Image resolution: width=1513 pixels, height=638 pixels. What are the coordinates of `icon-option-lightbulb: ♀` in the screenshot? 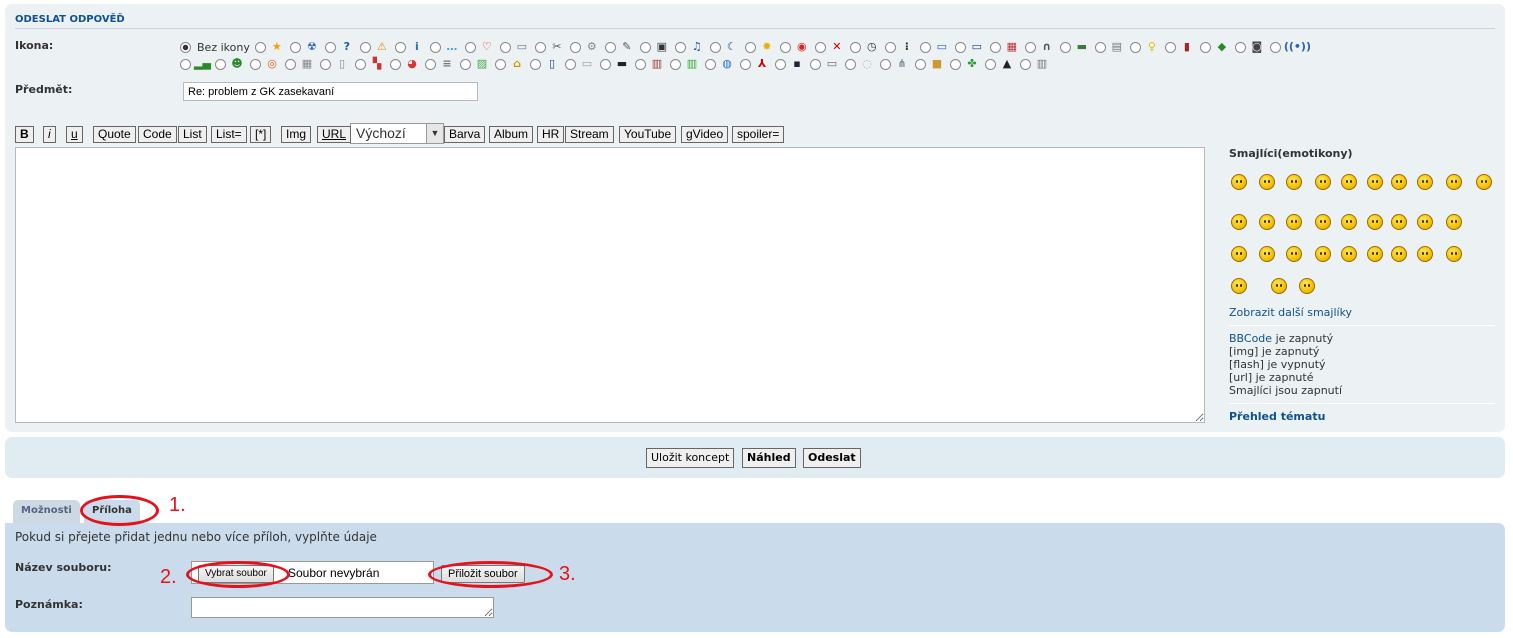 It's located at (1144, 47).